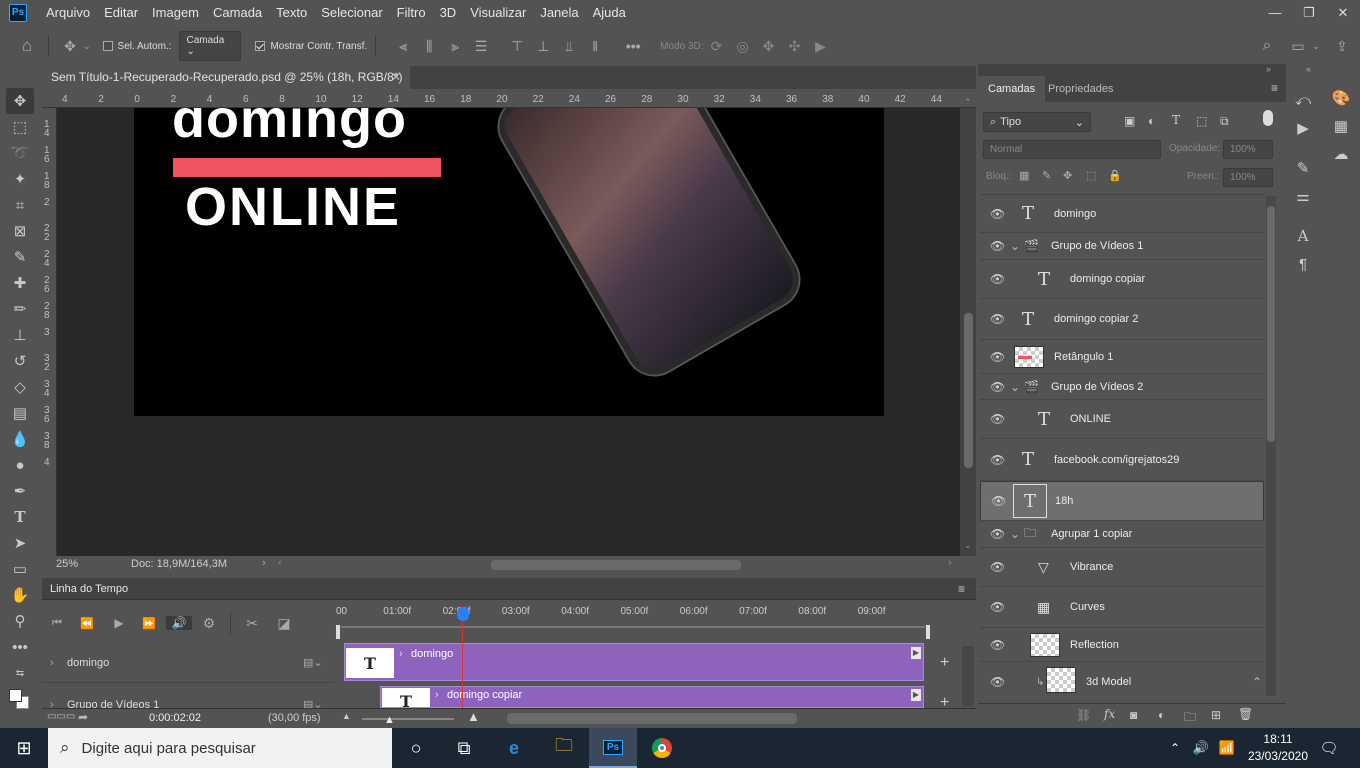 The height and width of the screenshot is (768, 1360). What do you see at coordinates (260, 46) in the screenshot?
I see `show-transform-checkbox` at bounding box center [260, 46].